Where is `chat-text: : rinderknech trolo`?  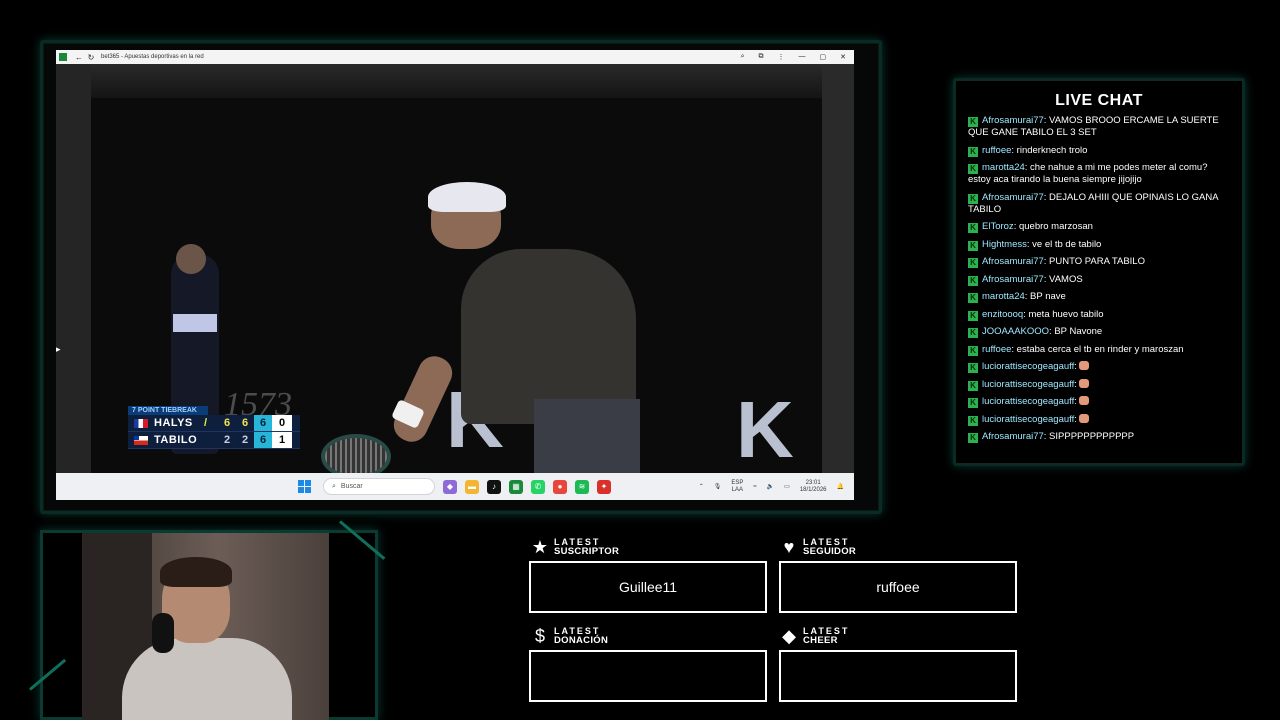 chat-text: : rinderknech trolo is located at coordinates (1049, 150).